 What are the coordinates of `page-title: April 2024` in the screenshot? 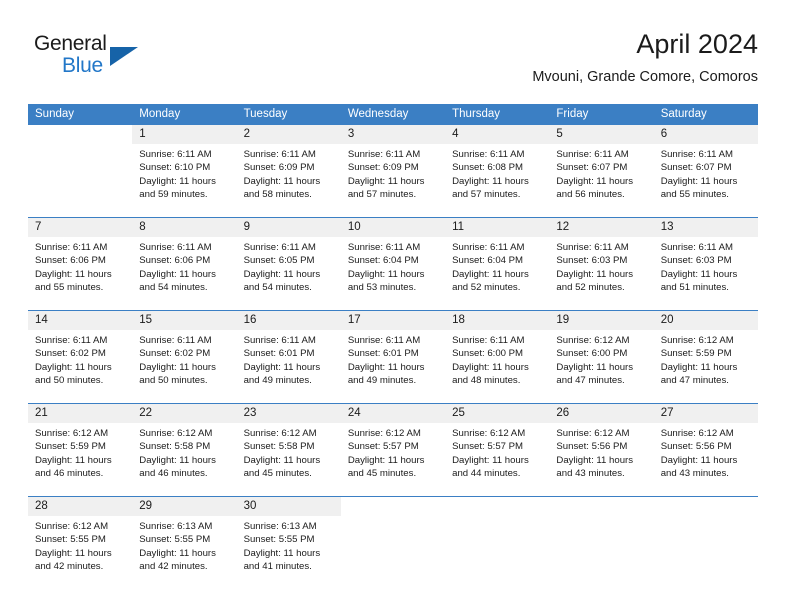 It's located at (697, 44).